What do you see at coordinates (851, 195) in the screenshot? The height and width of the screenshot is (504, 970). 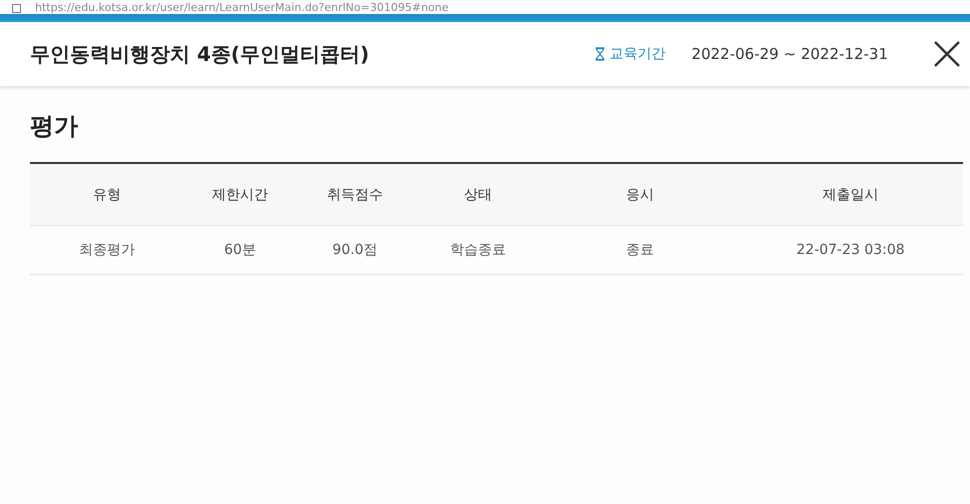 I see `column-header: 제출일시` at bounding box center [851, 195].